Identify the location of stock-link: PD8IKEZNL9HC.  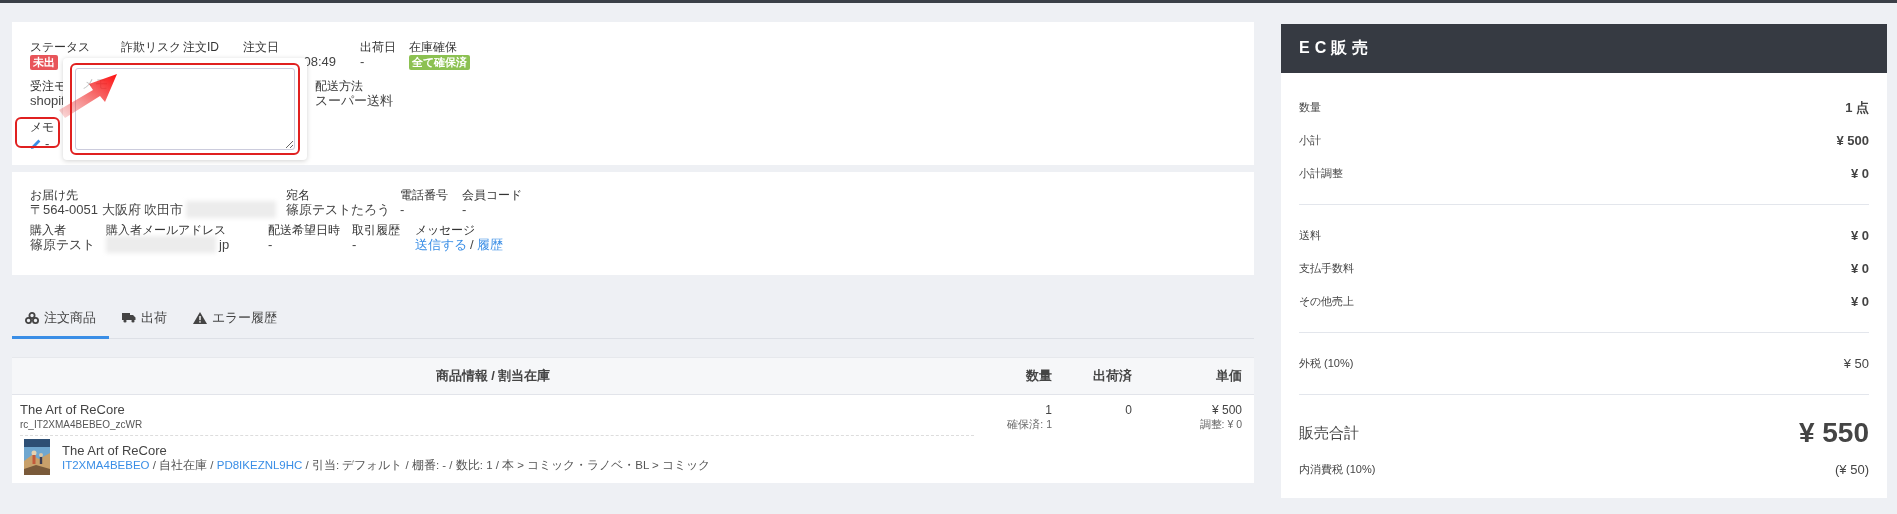
(259, 465).